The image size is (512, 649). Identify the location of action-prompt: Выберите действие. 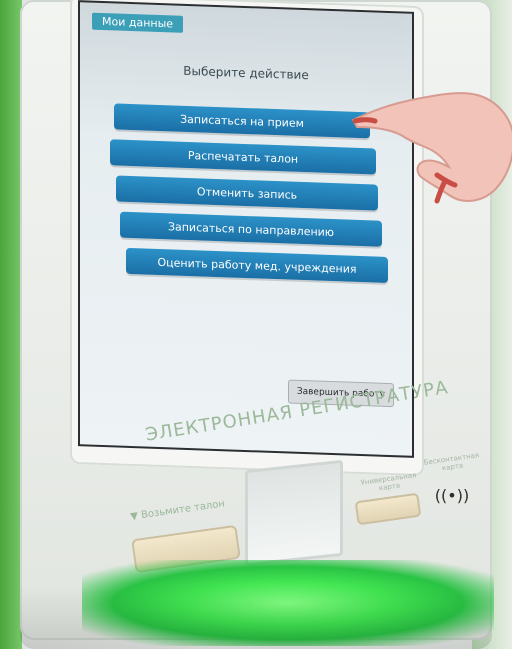
(246, 73).